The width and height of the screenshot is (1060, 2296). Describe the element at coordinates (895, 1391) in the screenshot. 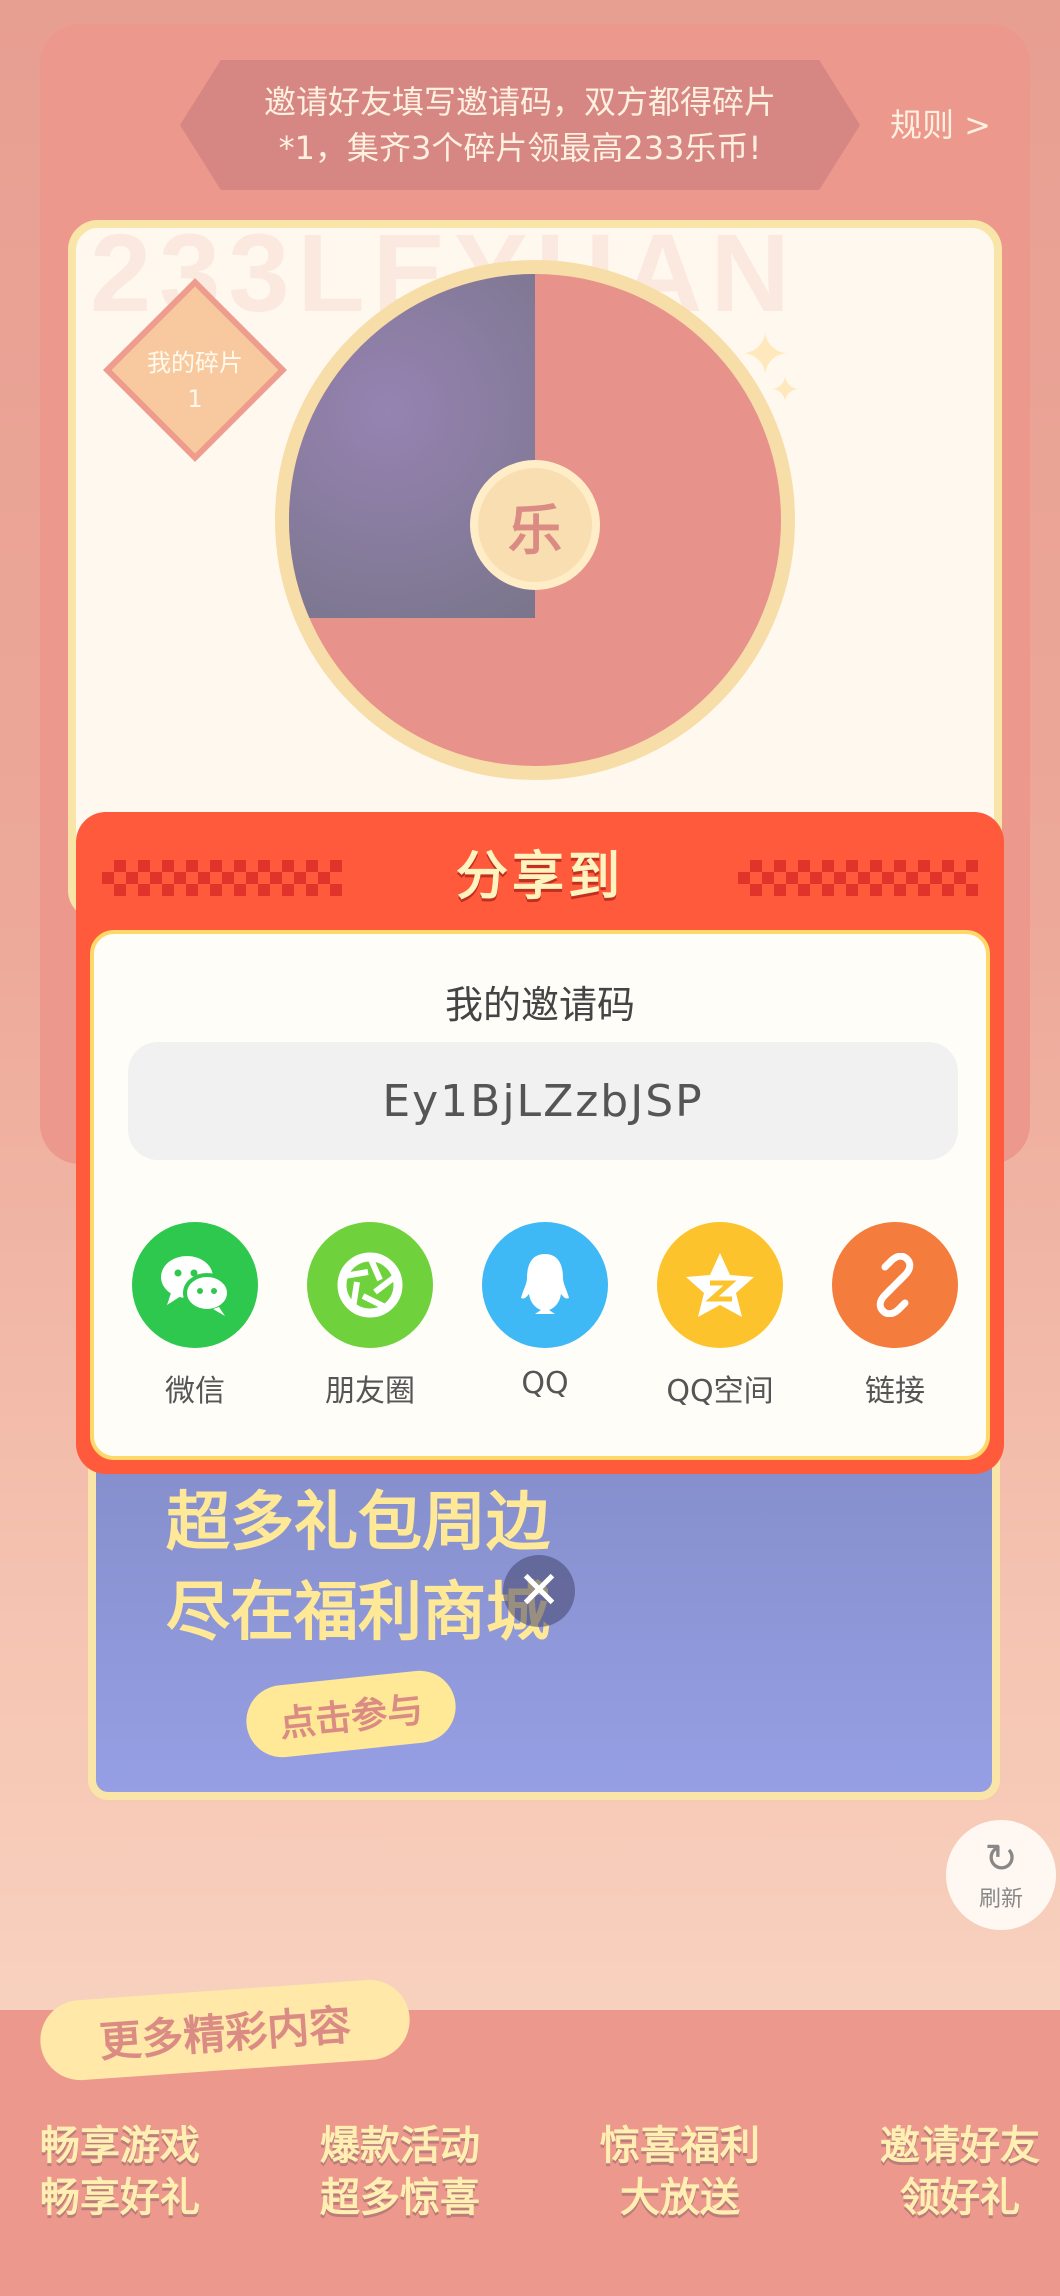

I see `share-link-label: 链接` at that location.